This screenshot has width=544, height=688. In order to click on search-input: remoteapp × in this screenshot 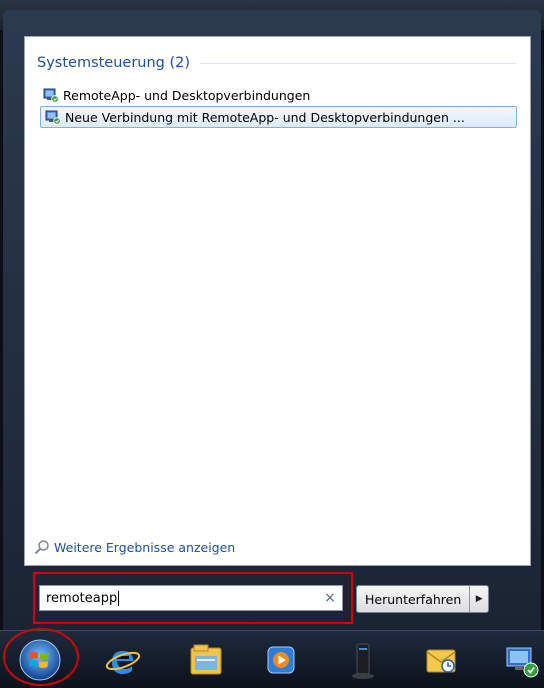, I will do `click(191, 598)`.